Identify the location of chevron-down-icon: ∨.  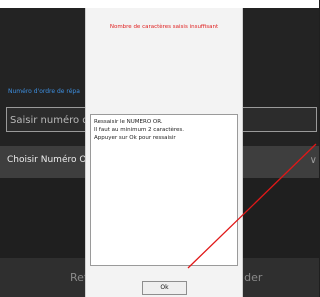
(313, 160).